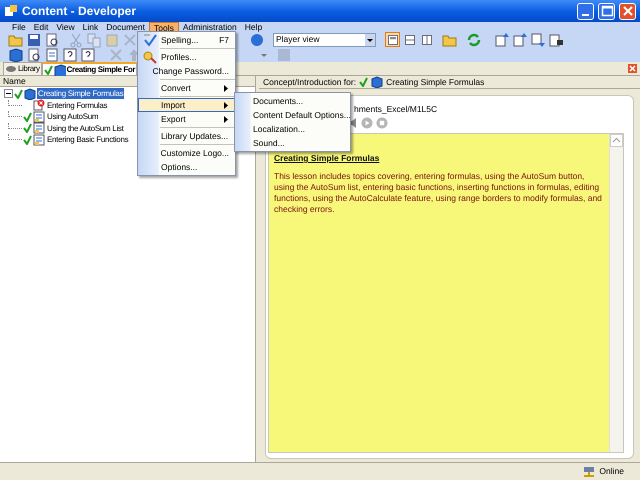 This screenshot has height=480, width=640. I want to click on lesson-heading: Creating Simple Formulas, so click(327, 158).